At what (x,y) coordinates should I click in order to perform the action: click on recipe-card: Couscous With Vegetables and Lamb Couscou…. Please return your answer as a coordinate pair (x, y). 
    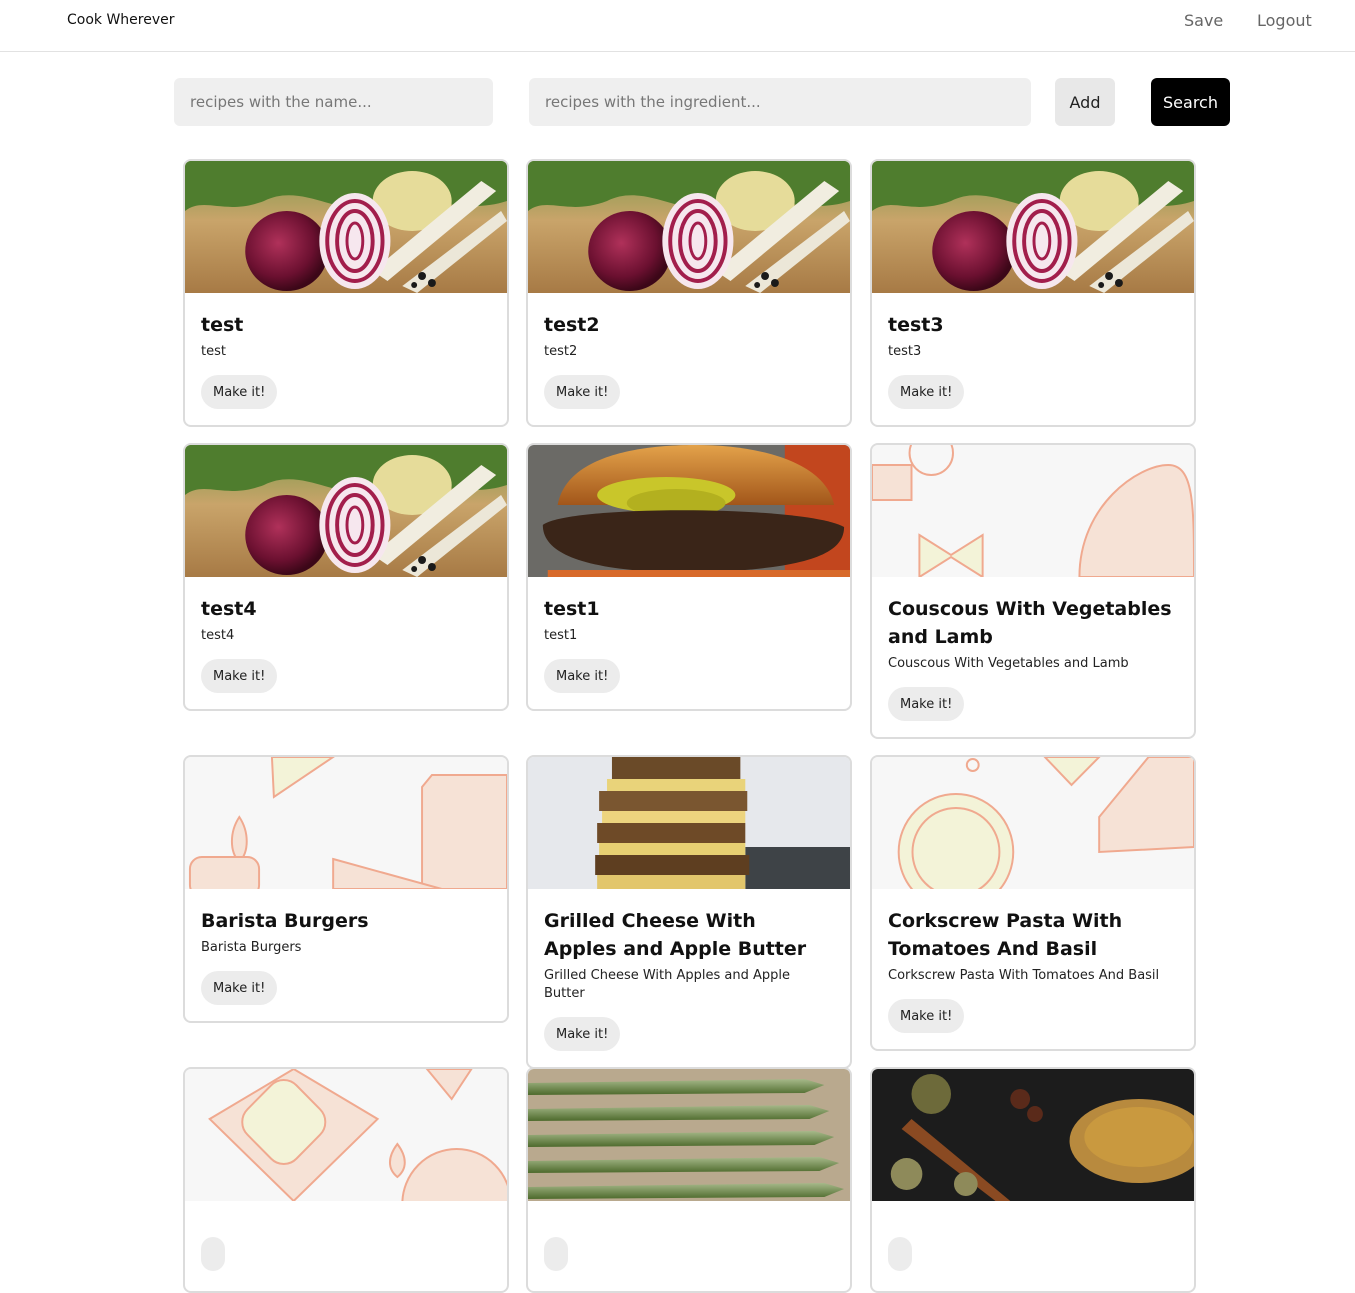
    Looking at the image, I should click on (1033, 591).